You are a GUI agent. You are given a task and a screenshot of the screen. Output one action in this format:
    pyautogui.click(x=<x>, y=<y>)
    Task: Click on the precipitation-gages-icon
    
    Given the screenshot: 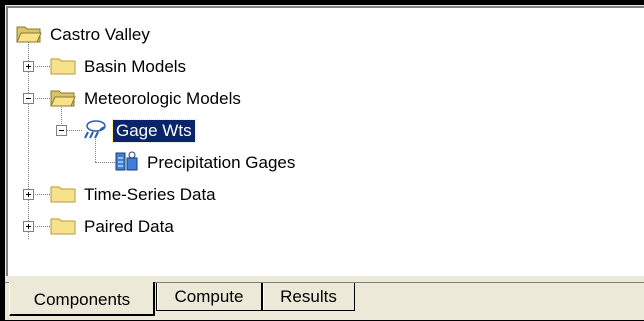 What is the action you would take?
    pyautogui.click(x=127, y=163)
    